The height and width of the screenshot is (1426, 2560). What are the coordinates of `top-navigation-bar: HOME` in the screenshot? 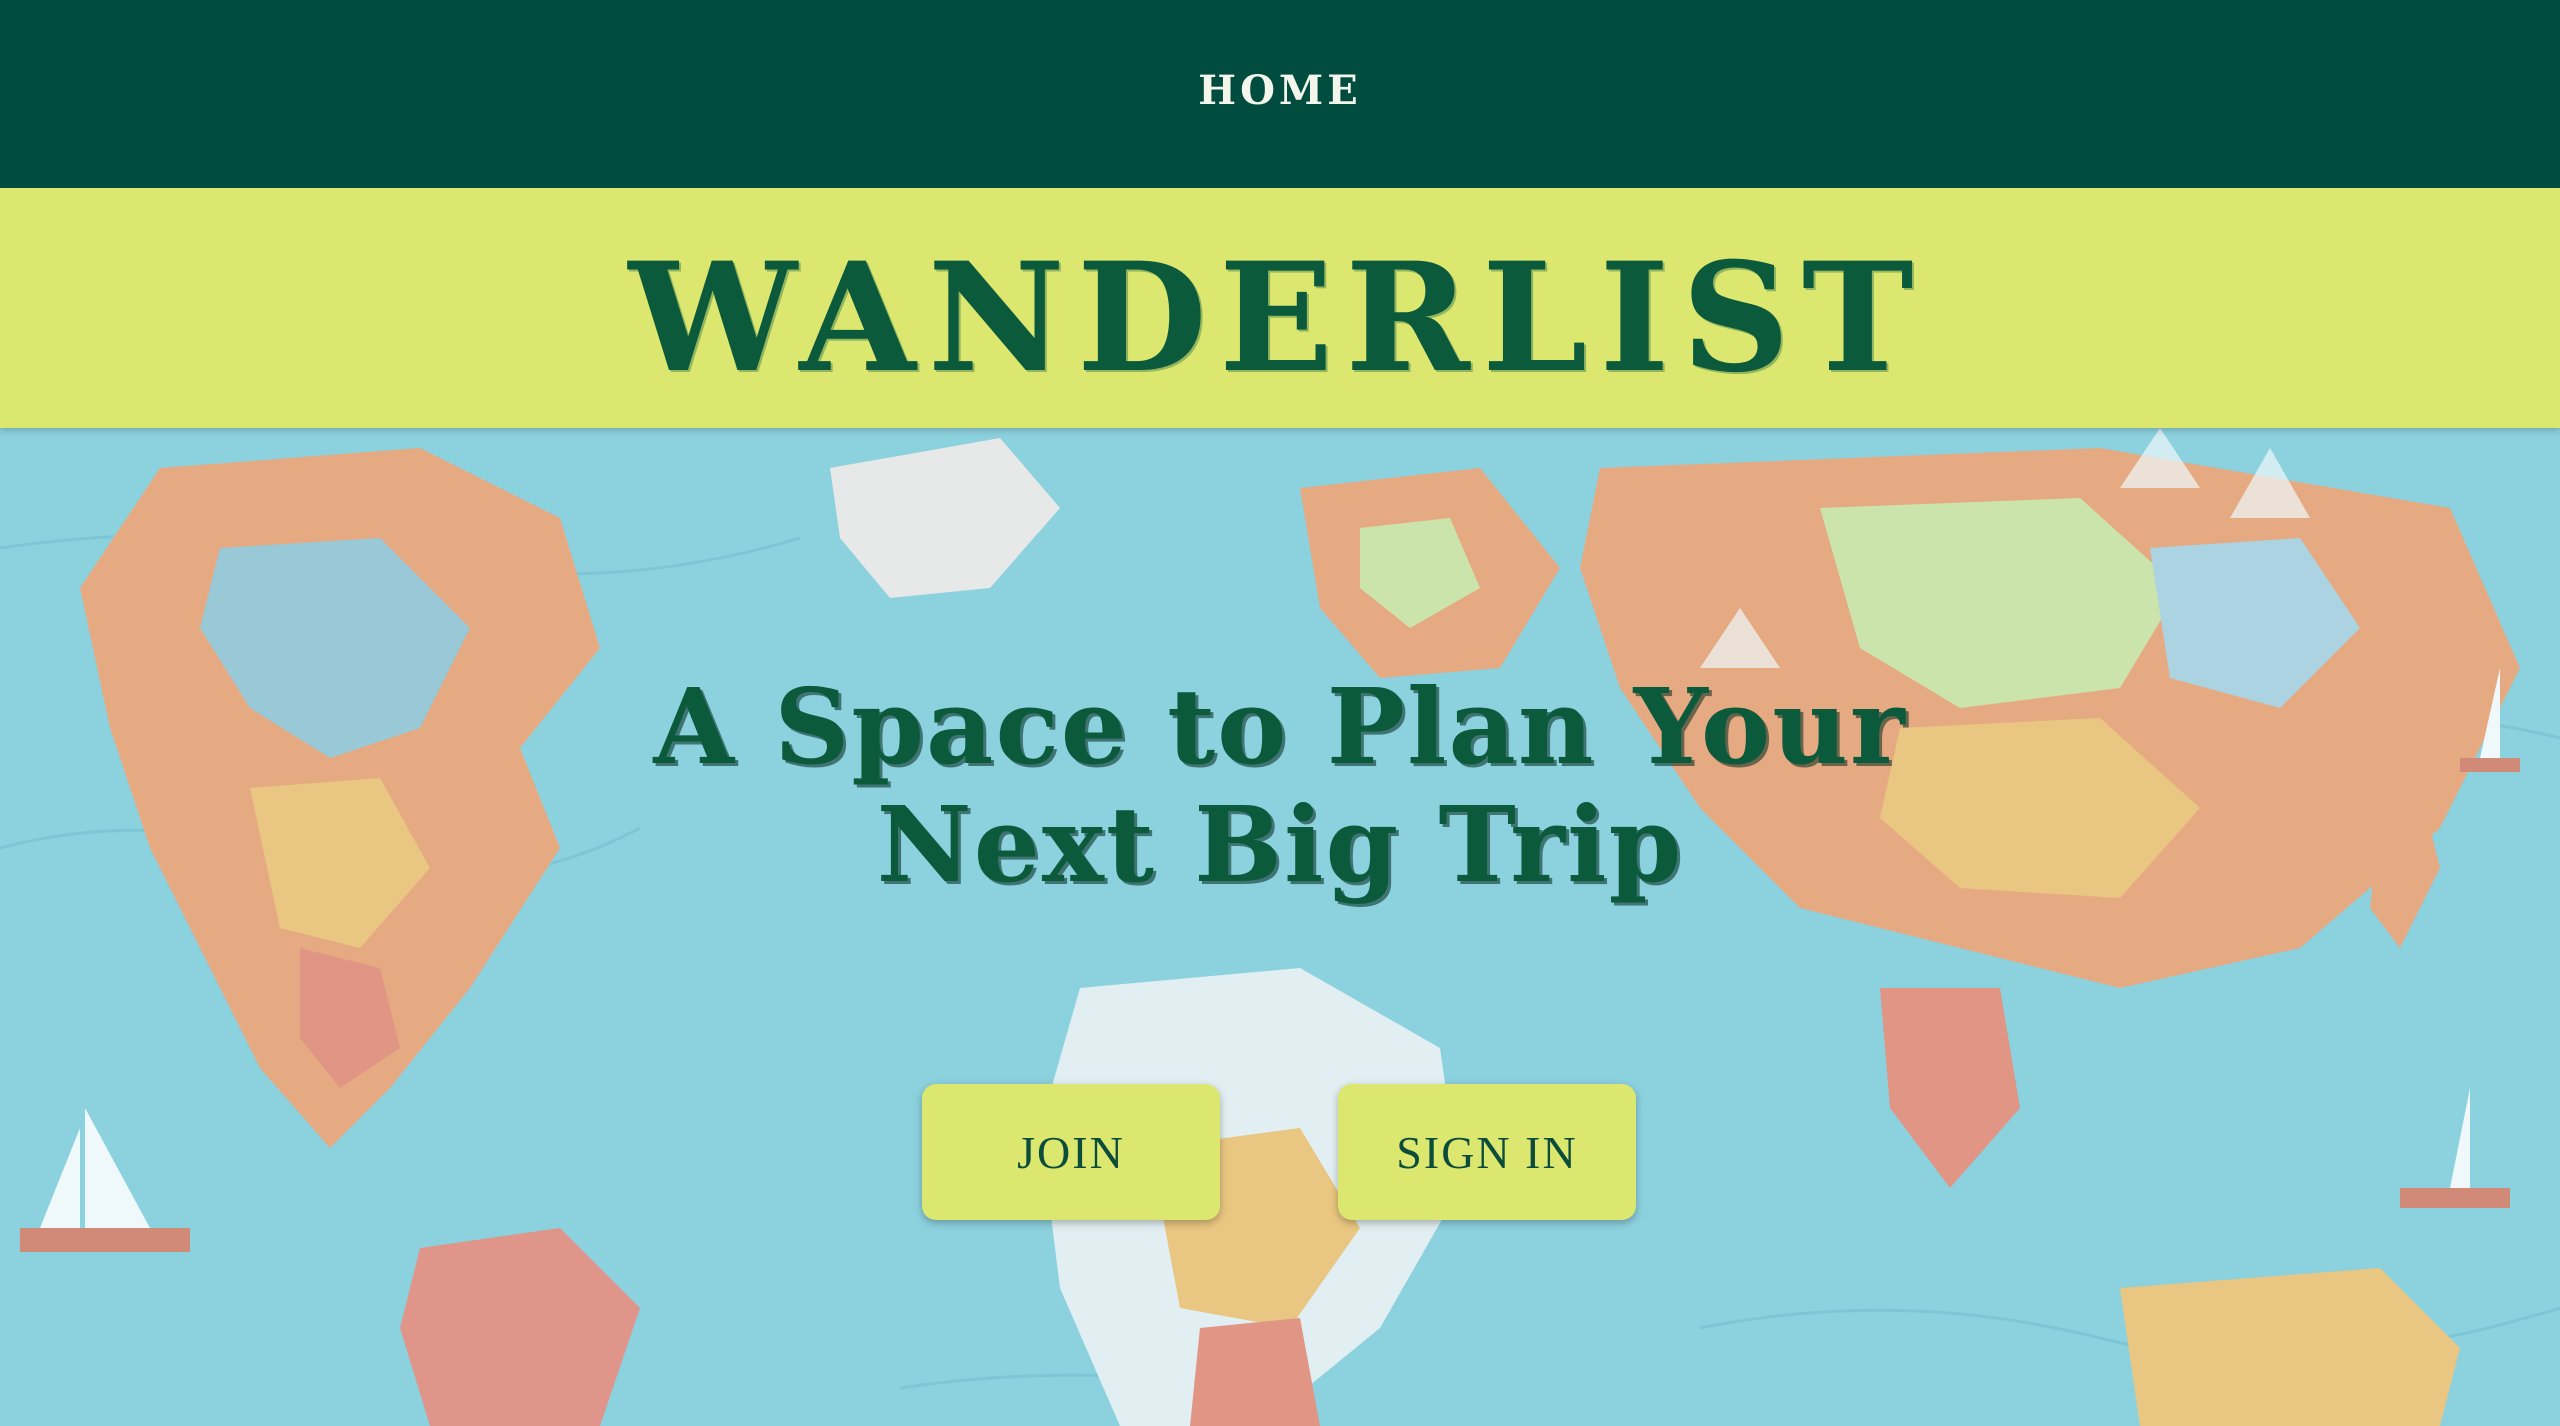 It's located at (1280, 94).